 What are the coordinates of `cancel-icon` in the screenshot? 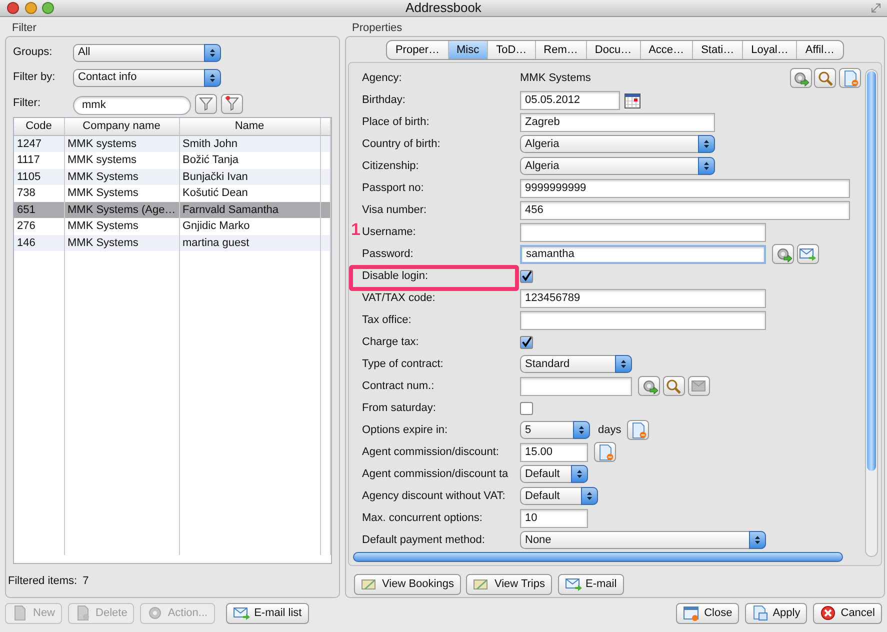 It's located at (828, 613).